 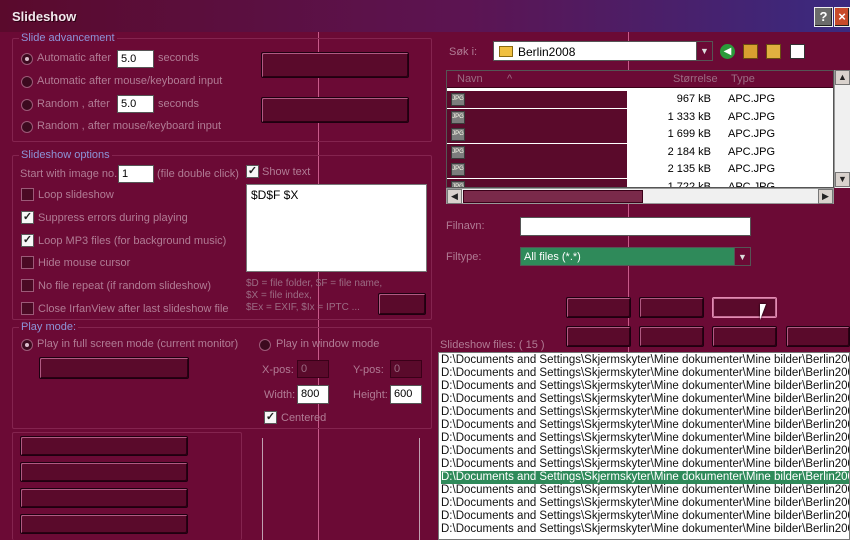 What do you see at coordinates (842, 179) in the screenshot?
I see `scroll-down-icon: ▼` at bounding box center [842, 179].